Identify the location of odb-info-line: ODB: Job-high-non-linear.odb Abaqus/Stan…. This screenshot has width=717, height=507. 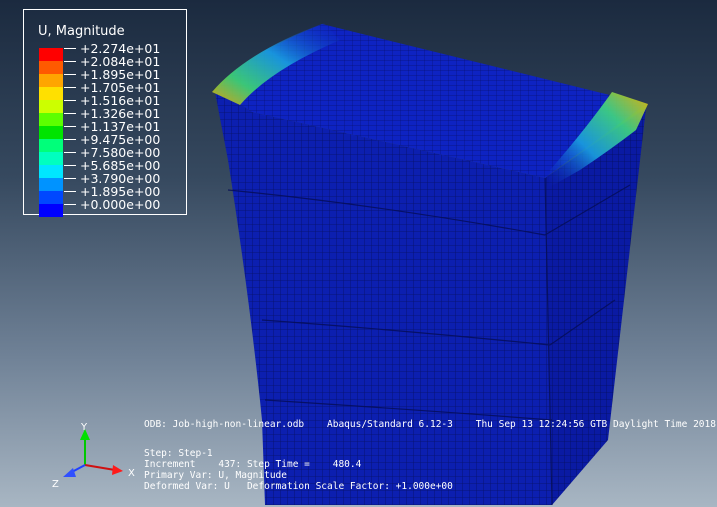
(430, 424).